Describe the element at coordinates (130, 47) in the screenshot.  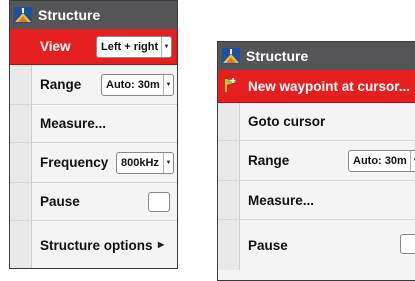
I see `view-value: Left + right` at that location.